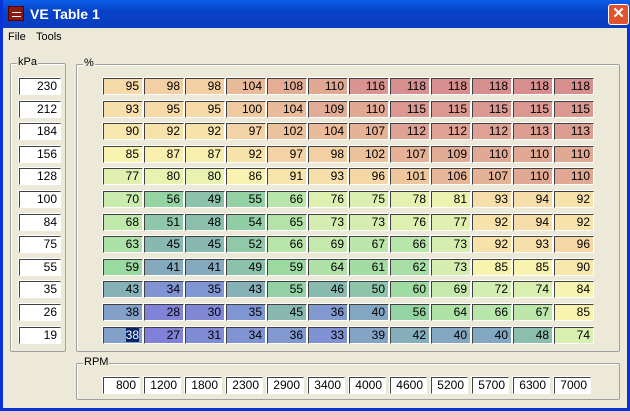 The image size is (630, 417). Describe the element at coordinates (328, 290) in the screenshot. I see `ve-cell: 46` at that location.